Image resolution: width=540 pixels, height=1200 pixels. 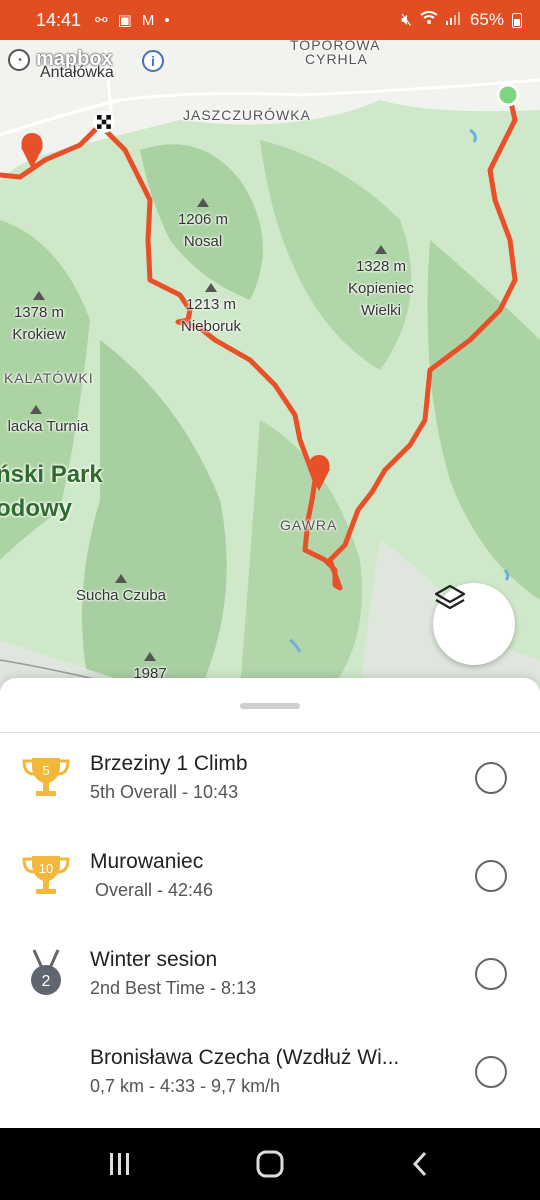 I want to click on peak-label: 1378 m Krokiew, so click(x=39, y=318).